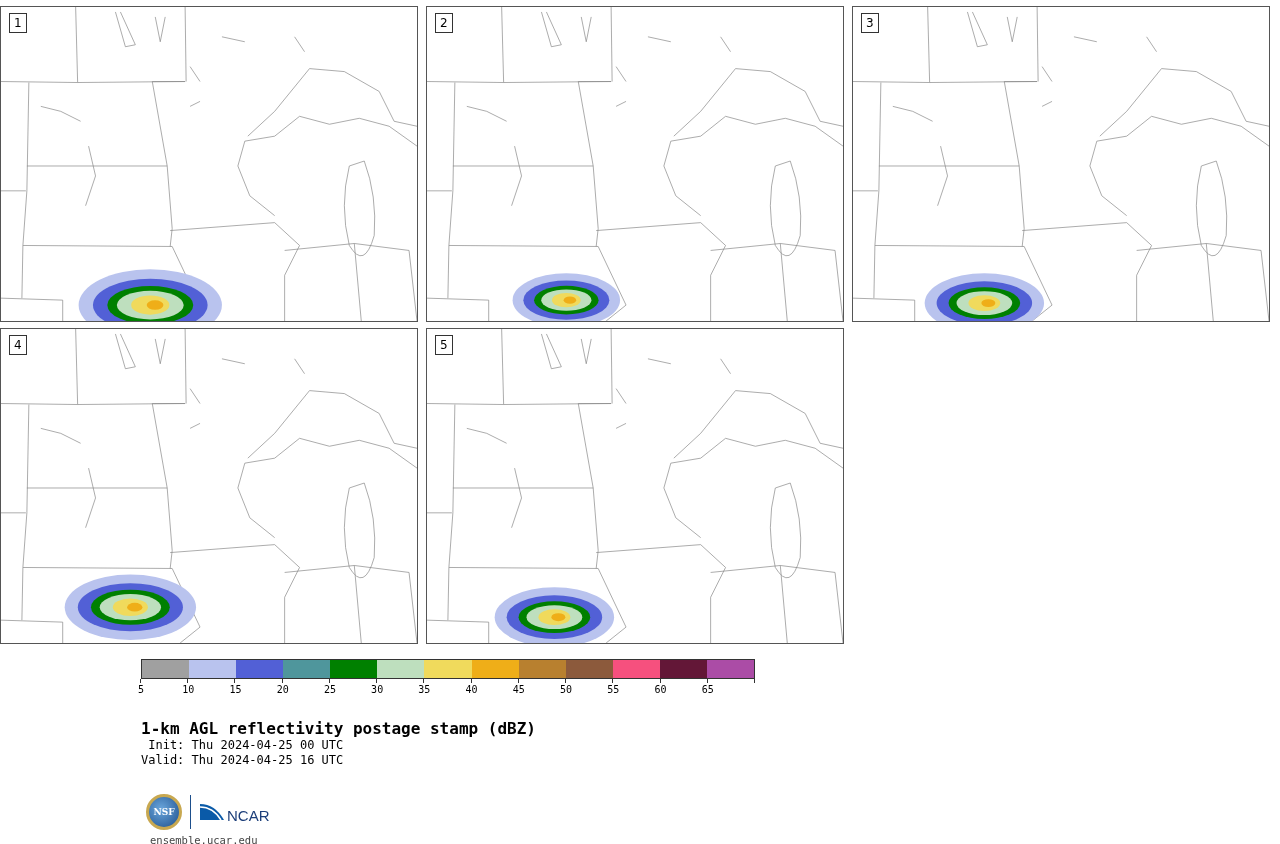  Describe the element at coordinates (424, 689) in the screenshot. I see `tick-label: 35` at that location.